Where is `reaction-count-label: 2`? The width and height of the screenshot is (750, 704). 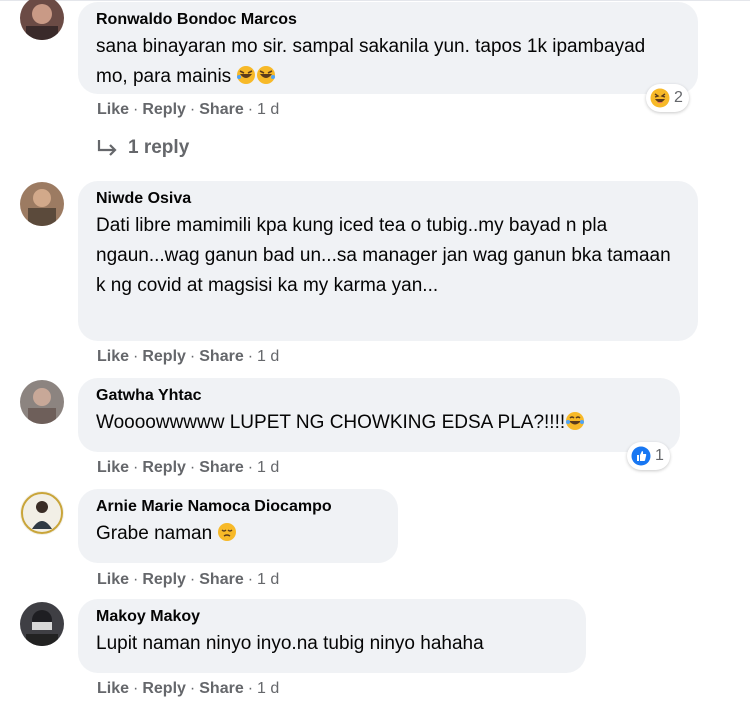 reaction-count-label: 2 is located at coordinates (678, 97).